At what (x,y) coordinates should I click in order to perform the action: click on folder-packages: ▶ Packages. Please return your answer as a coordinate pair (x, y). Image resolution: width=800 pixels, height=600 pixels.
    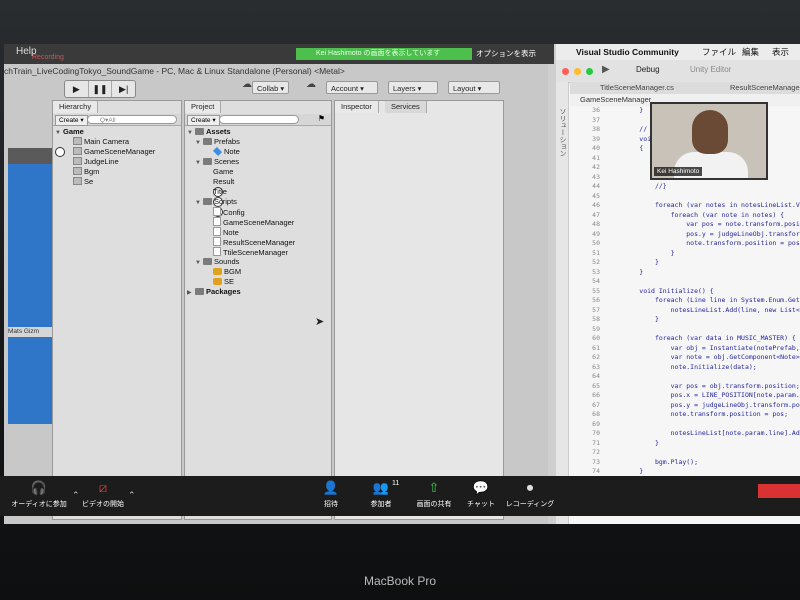
    Looking at the image, I should click on (214, 292).